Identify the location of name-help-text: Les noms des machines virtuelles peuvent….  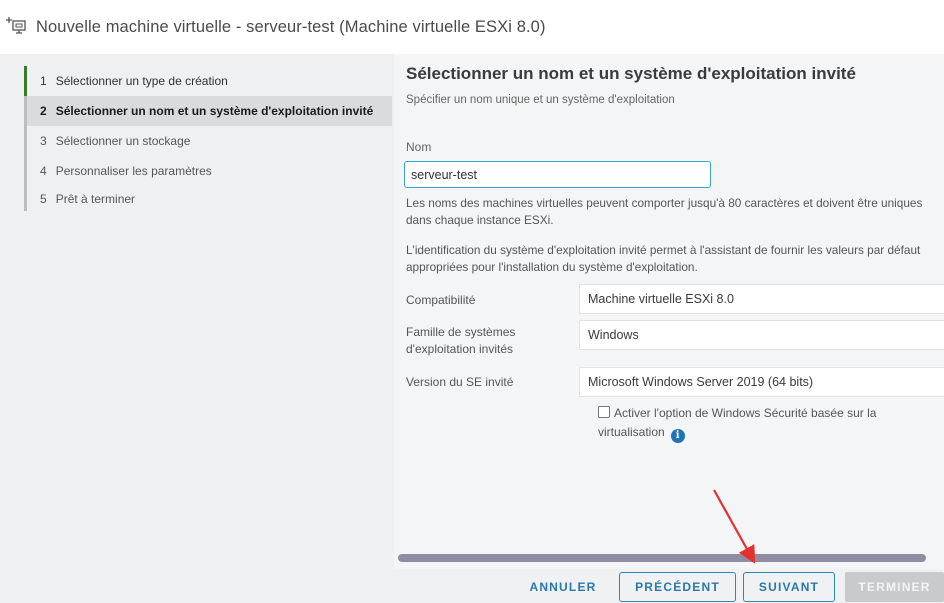
(664, 211).